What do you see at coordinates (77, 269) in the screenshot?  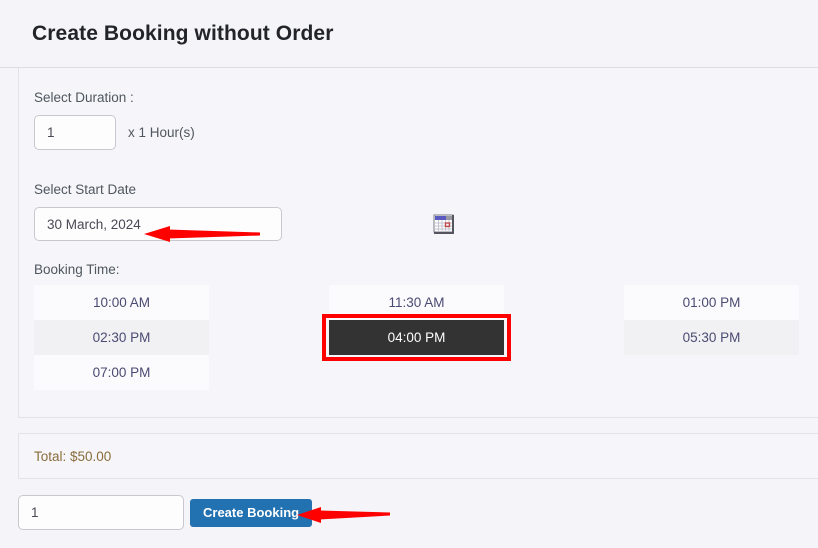 I see `booking-time-label: Booking Time:` at bounding box center [77, 269].